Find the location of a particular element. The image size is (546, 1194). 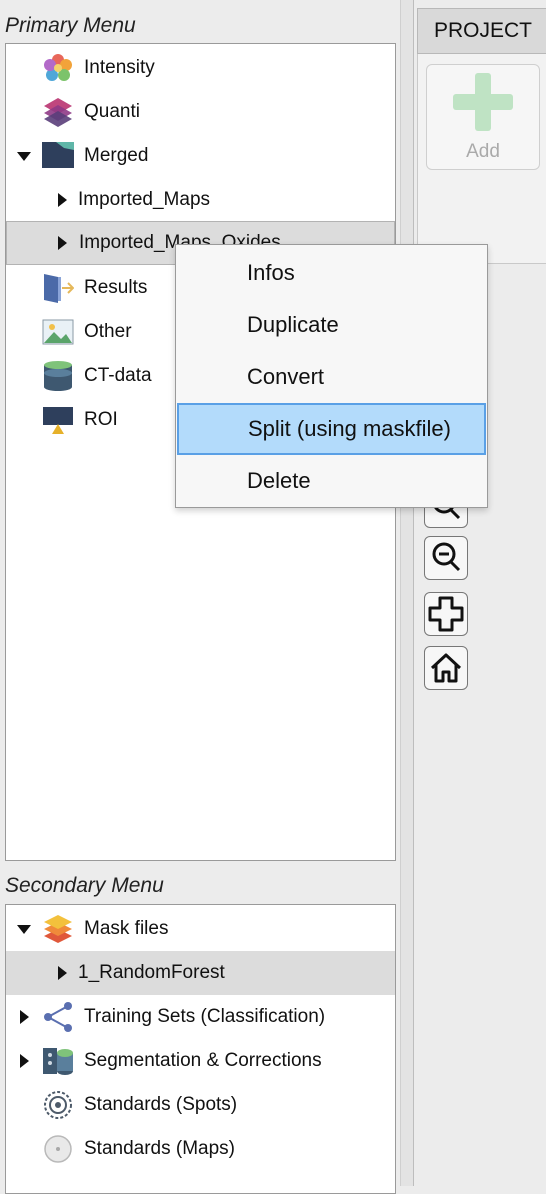

secondary-menu-title: Secondary Menu is located at coordinates (84, 885).